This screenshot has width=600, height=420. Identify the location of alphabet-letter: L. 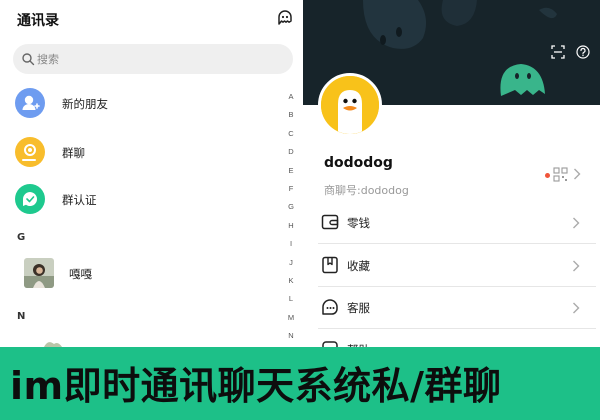
(291, 299).